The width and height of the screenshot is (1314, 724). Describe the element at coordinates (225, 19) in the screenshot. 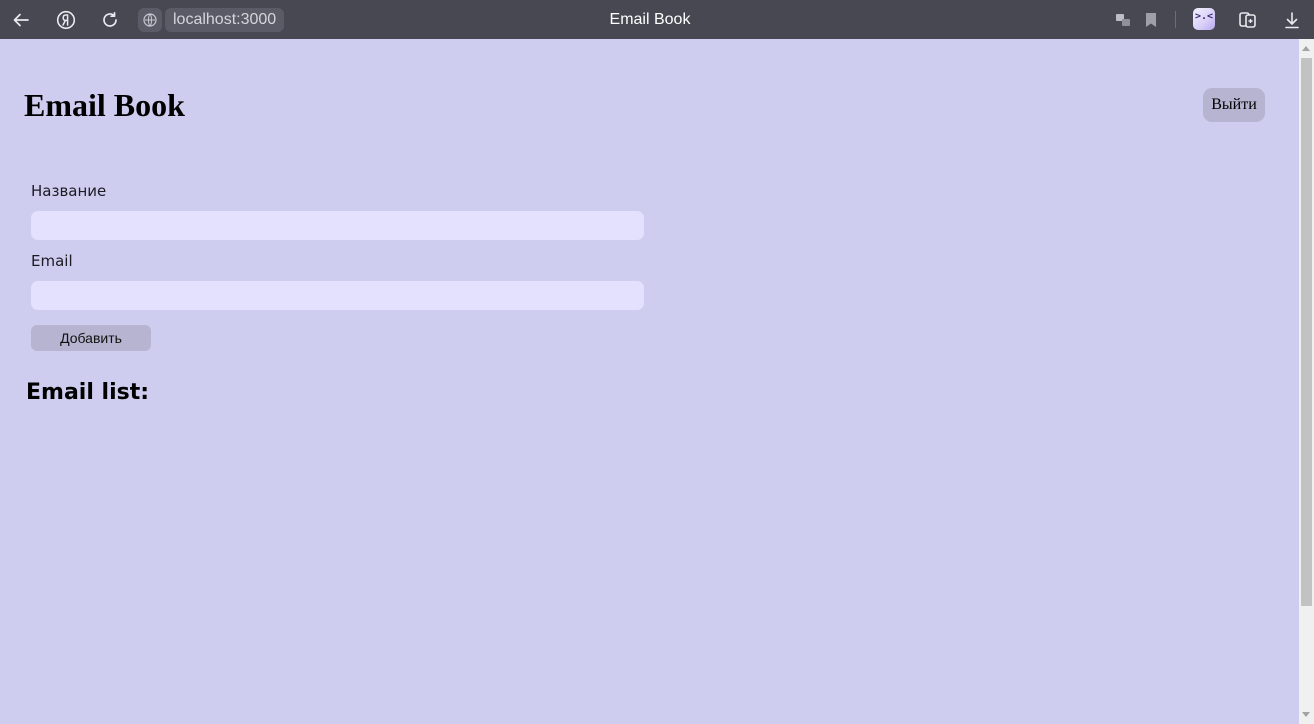

I see `url-text: localhost:3000` at that location.